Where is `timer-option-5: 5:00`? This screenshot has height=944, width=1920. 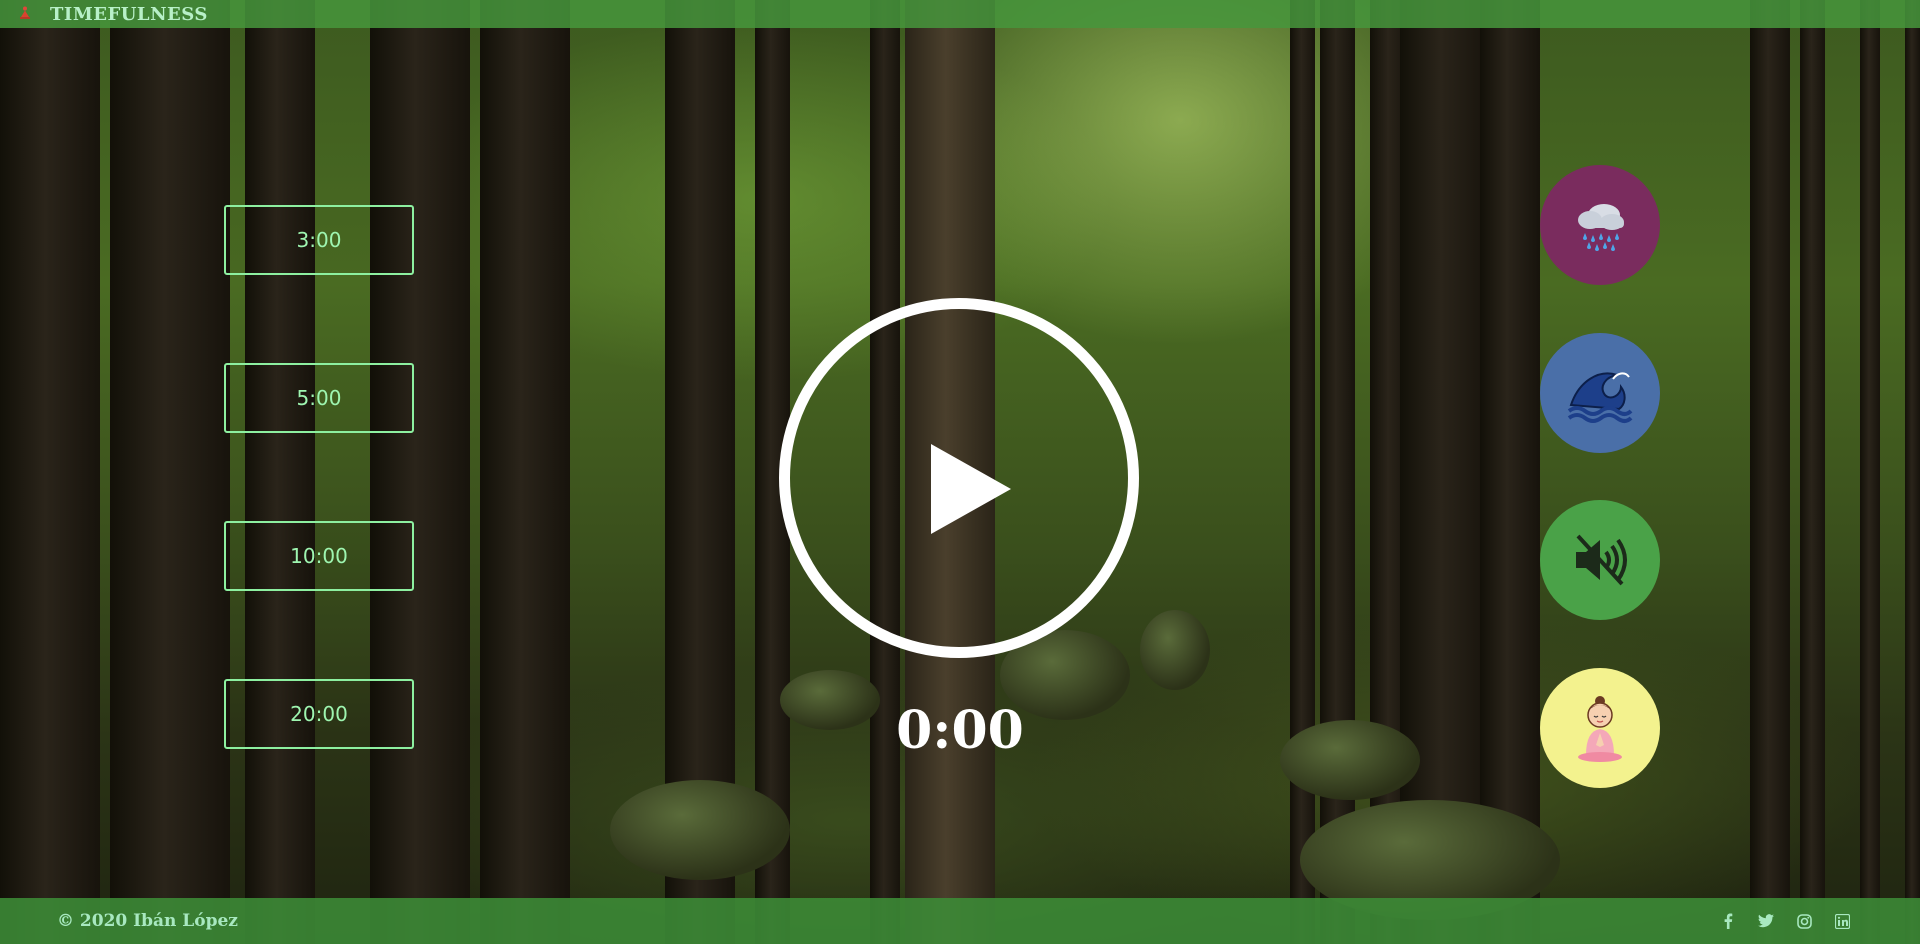 timer-option-5: 5:00 is located at coordinates (319, 398).